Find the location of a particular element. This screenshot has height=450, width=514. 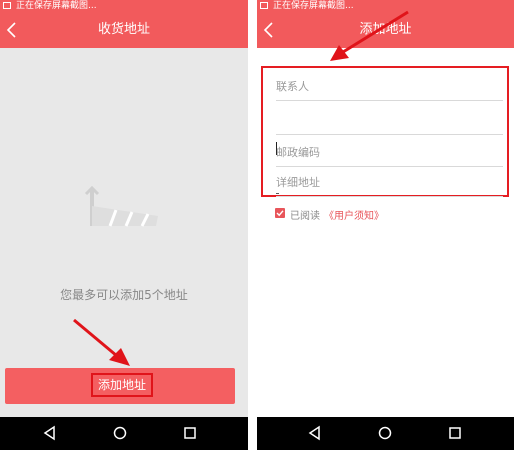

contact-input is located at coordinates (389, 86).